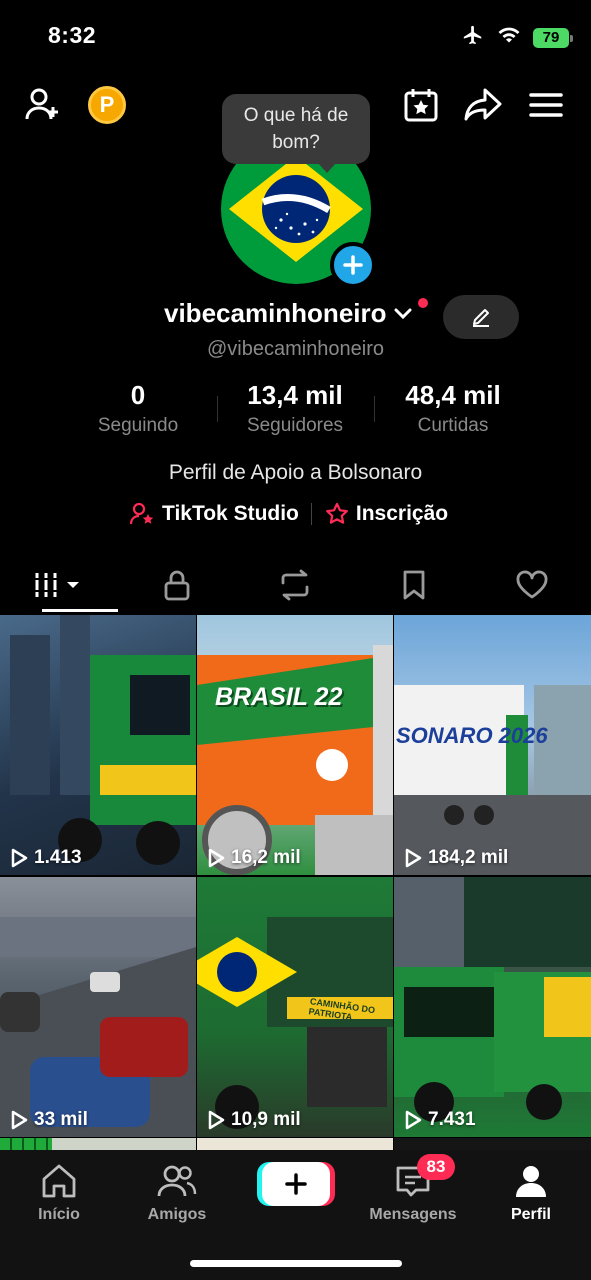 The height and width of the screenshot is (1280, 591). Describe the element at coordinates (142, 513) in the screenshot. I see `user-star-icon` at that location.